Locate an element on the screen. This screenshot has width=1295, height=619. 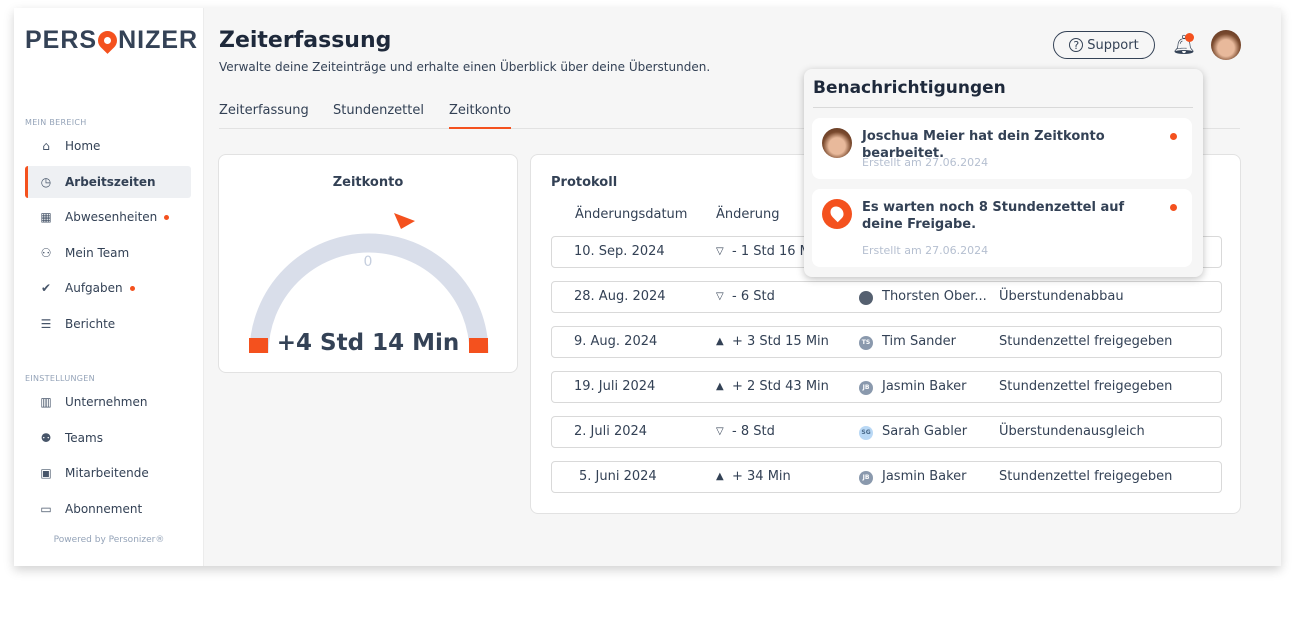
popover-title: Benachrichtigungen is located at coordinates (909, 88).